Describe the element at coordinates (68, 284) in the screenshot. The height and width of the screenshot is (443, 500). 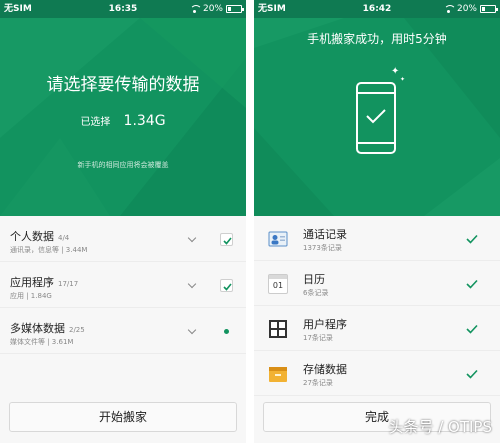
I see `item-count: 17/17` at that location.